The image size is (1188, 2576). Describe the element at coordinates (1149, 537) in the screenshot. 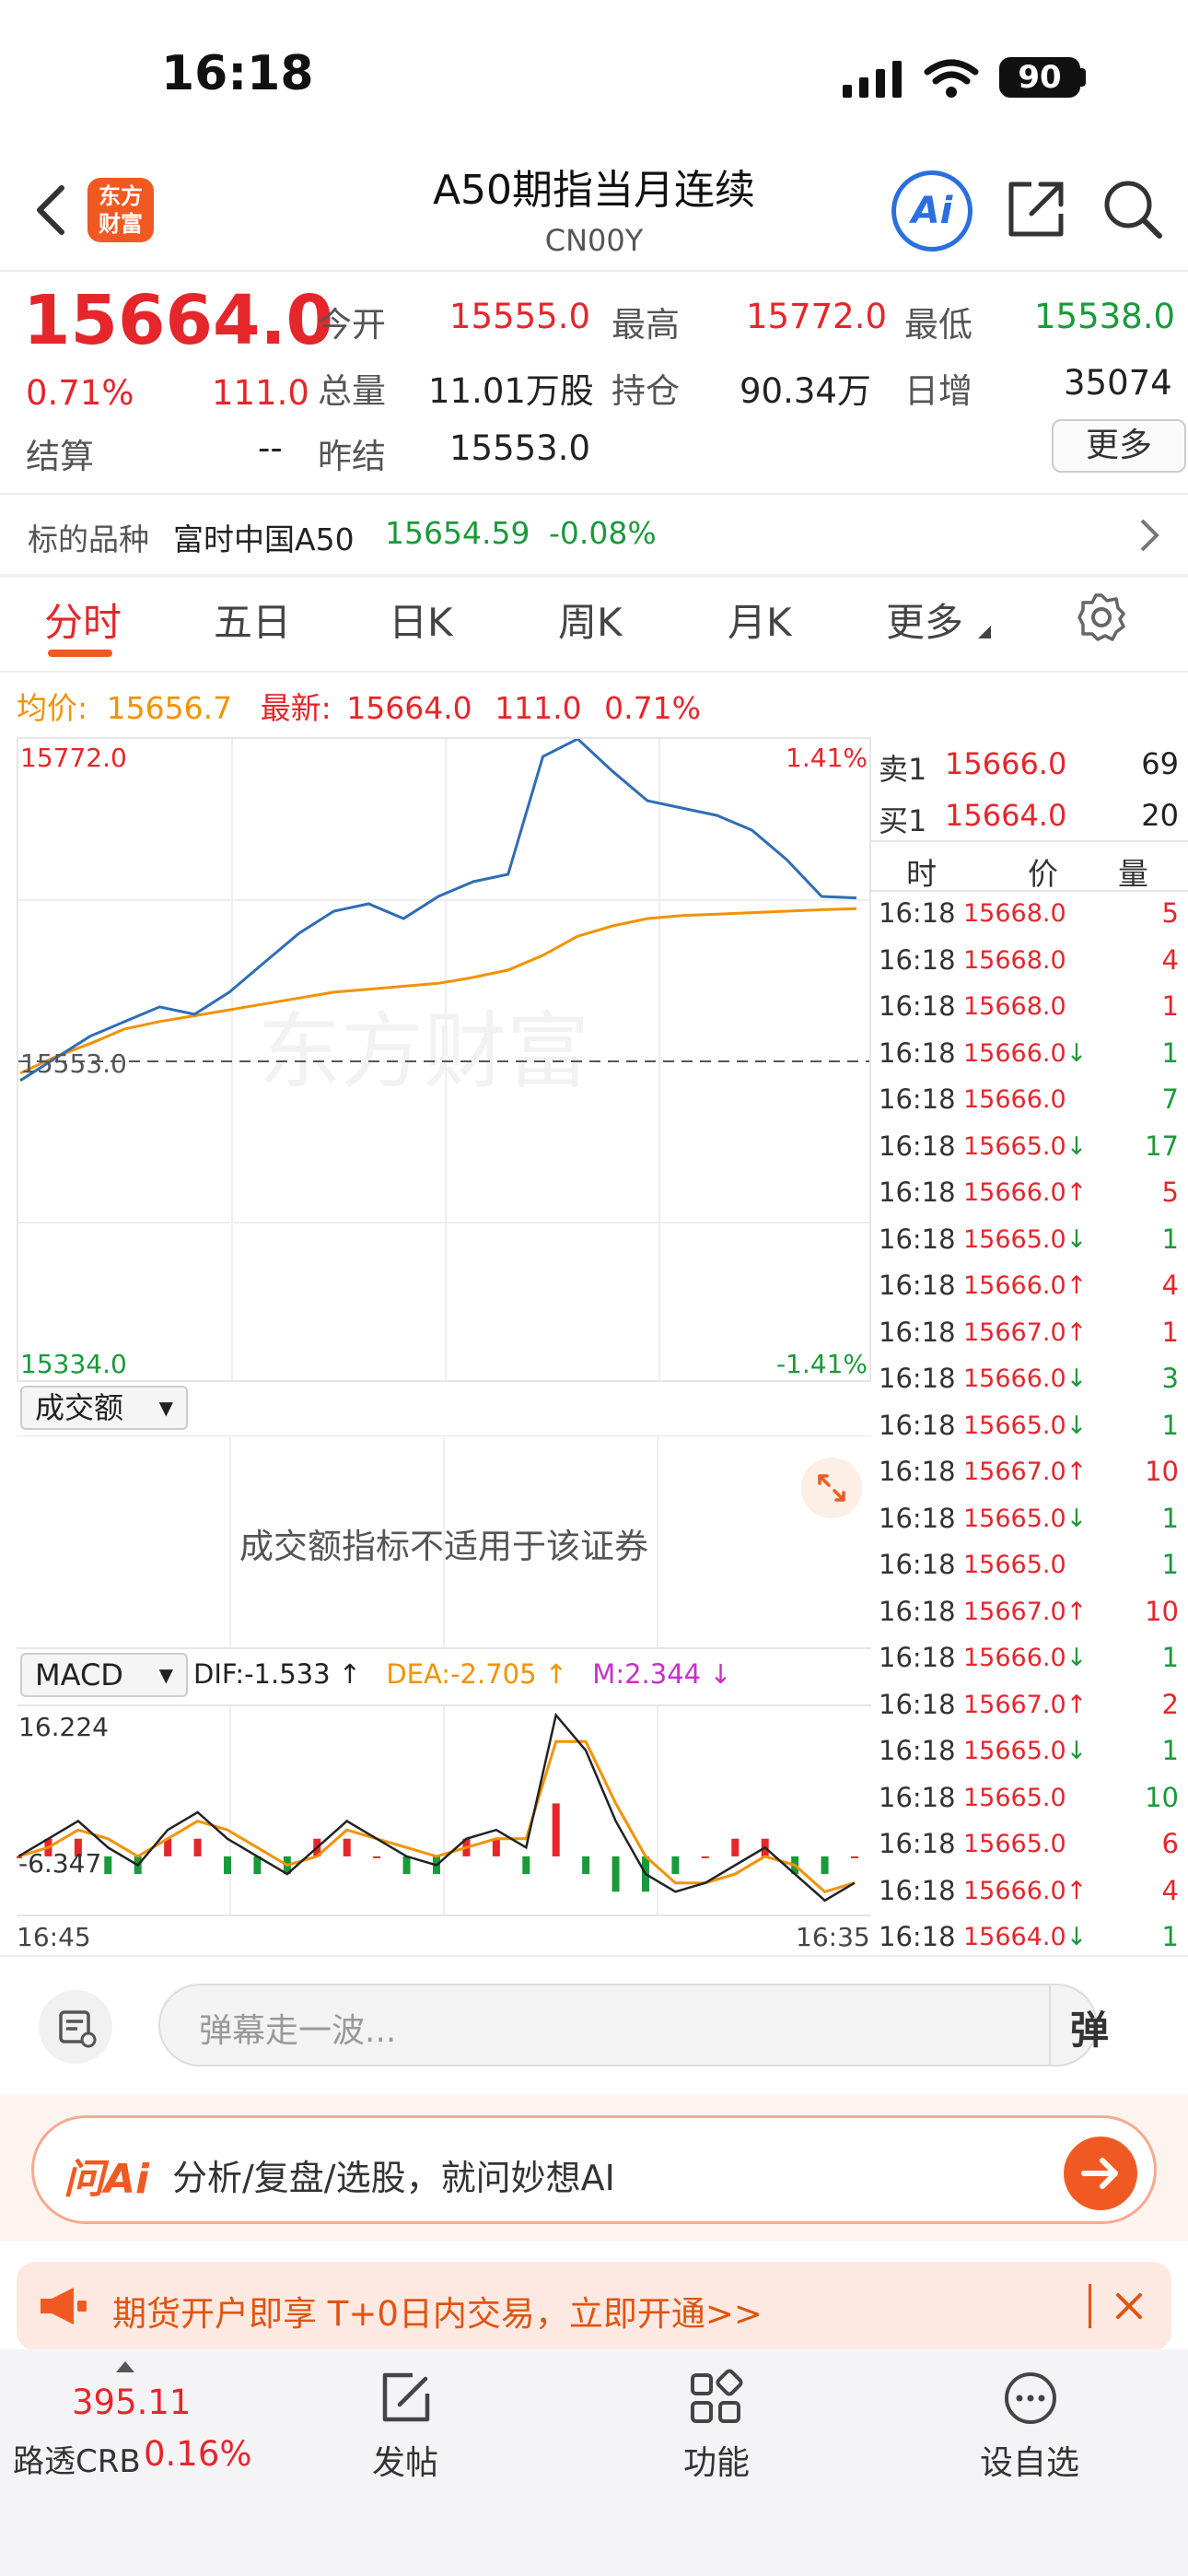

I see `chevron-right-icon` at that location.